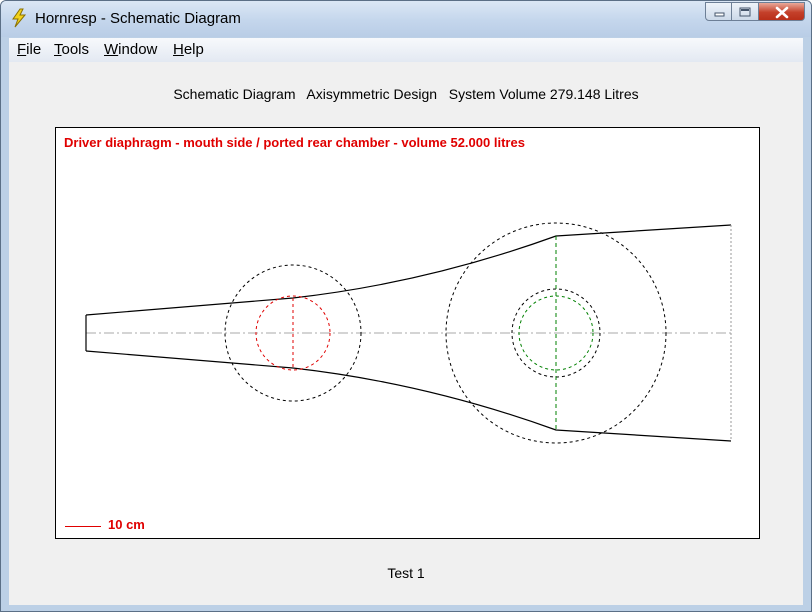  I want to click on maximize-icon, so click(745, 12).